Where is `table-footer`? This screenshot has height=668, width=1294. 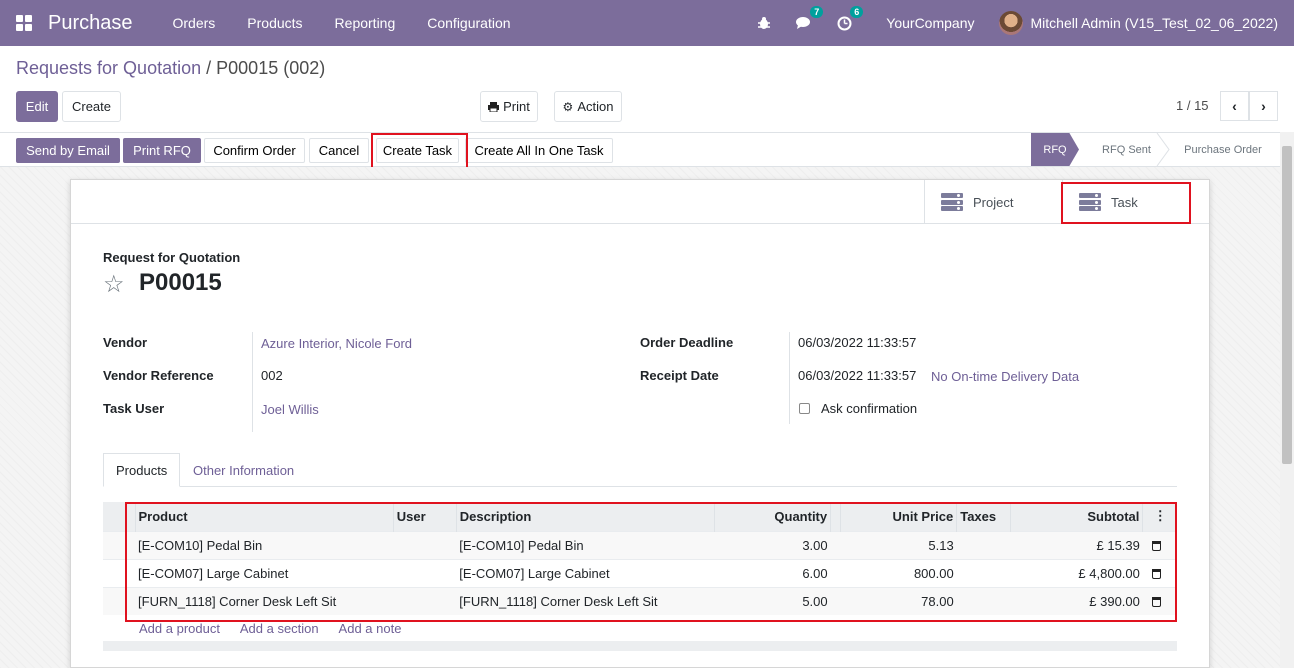 table-footer is located at coordinates (640, 646).